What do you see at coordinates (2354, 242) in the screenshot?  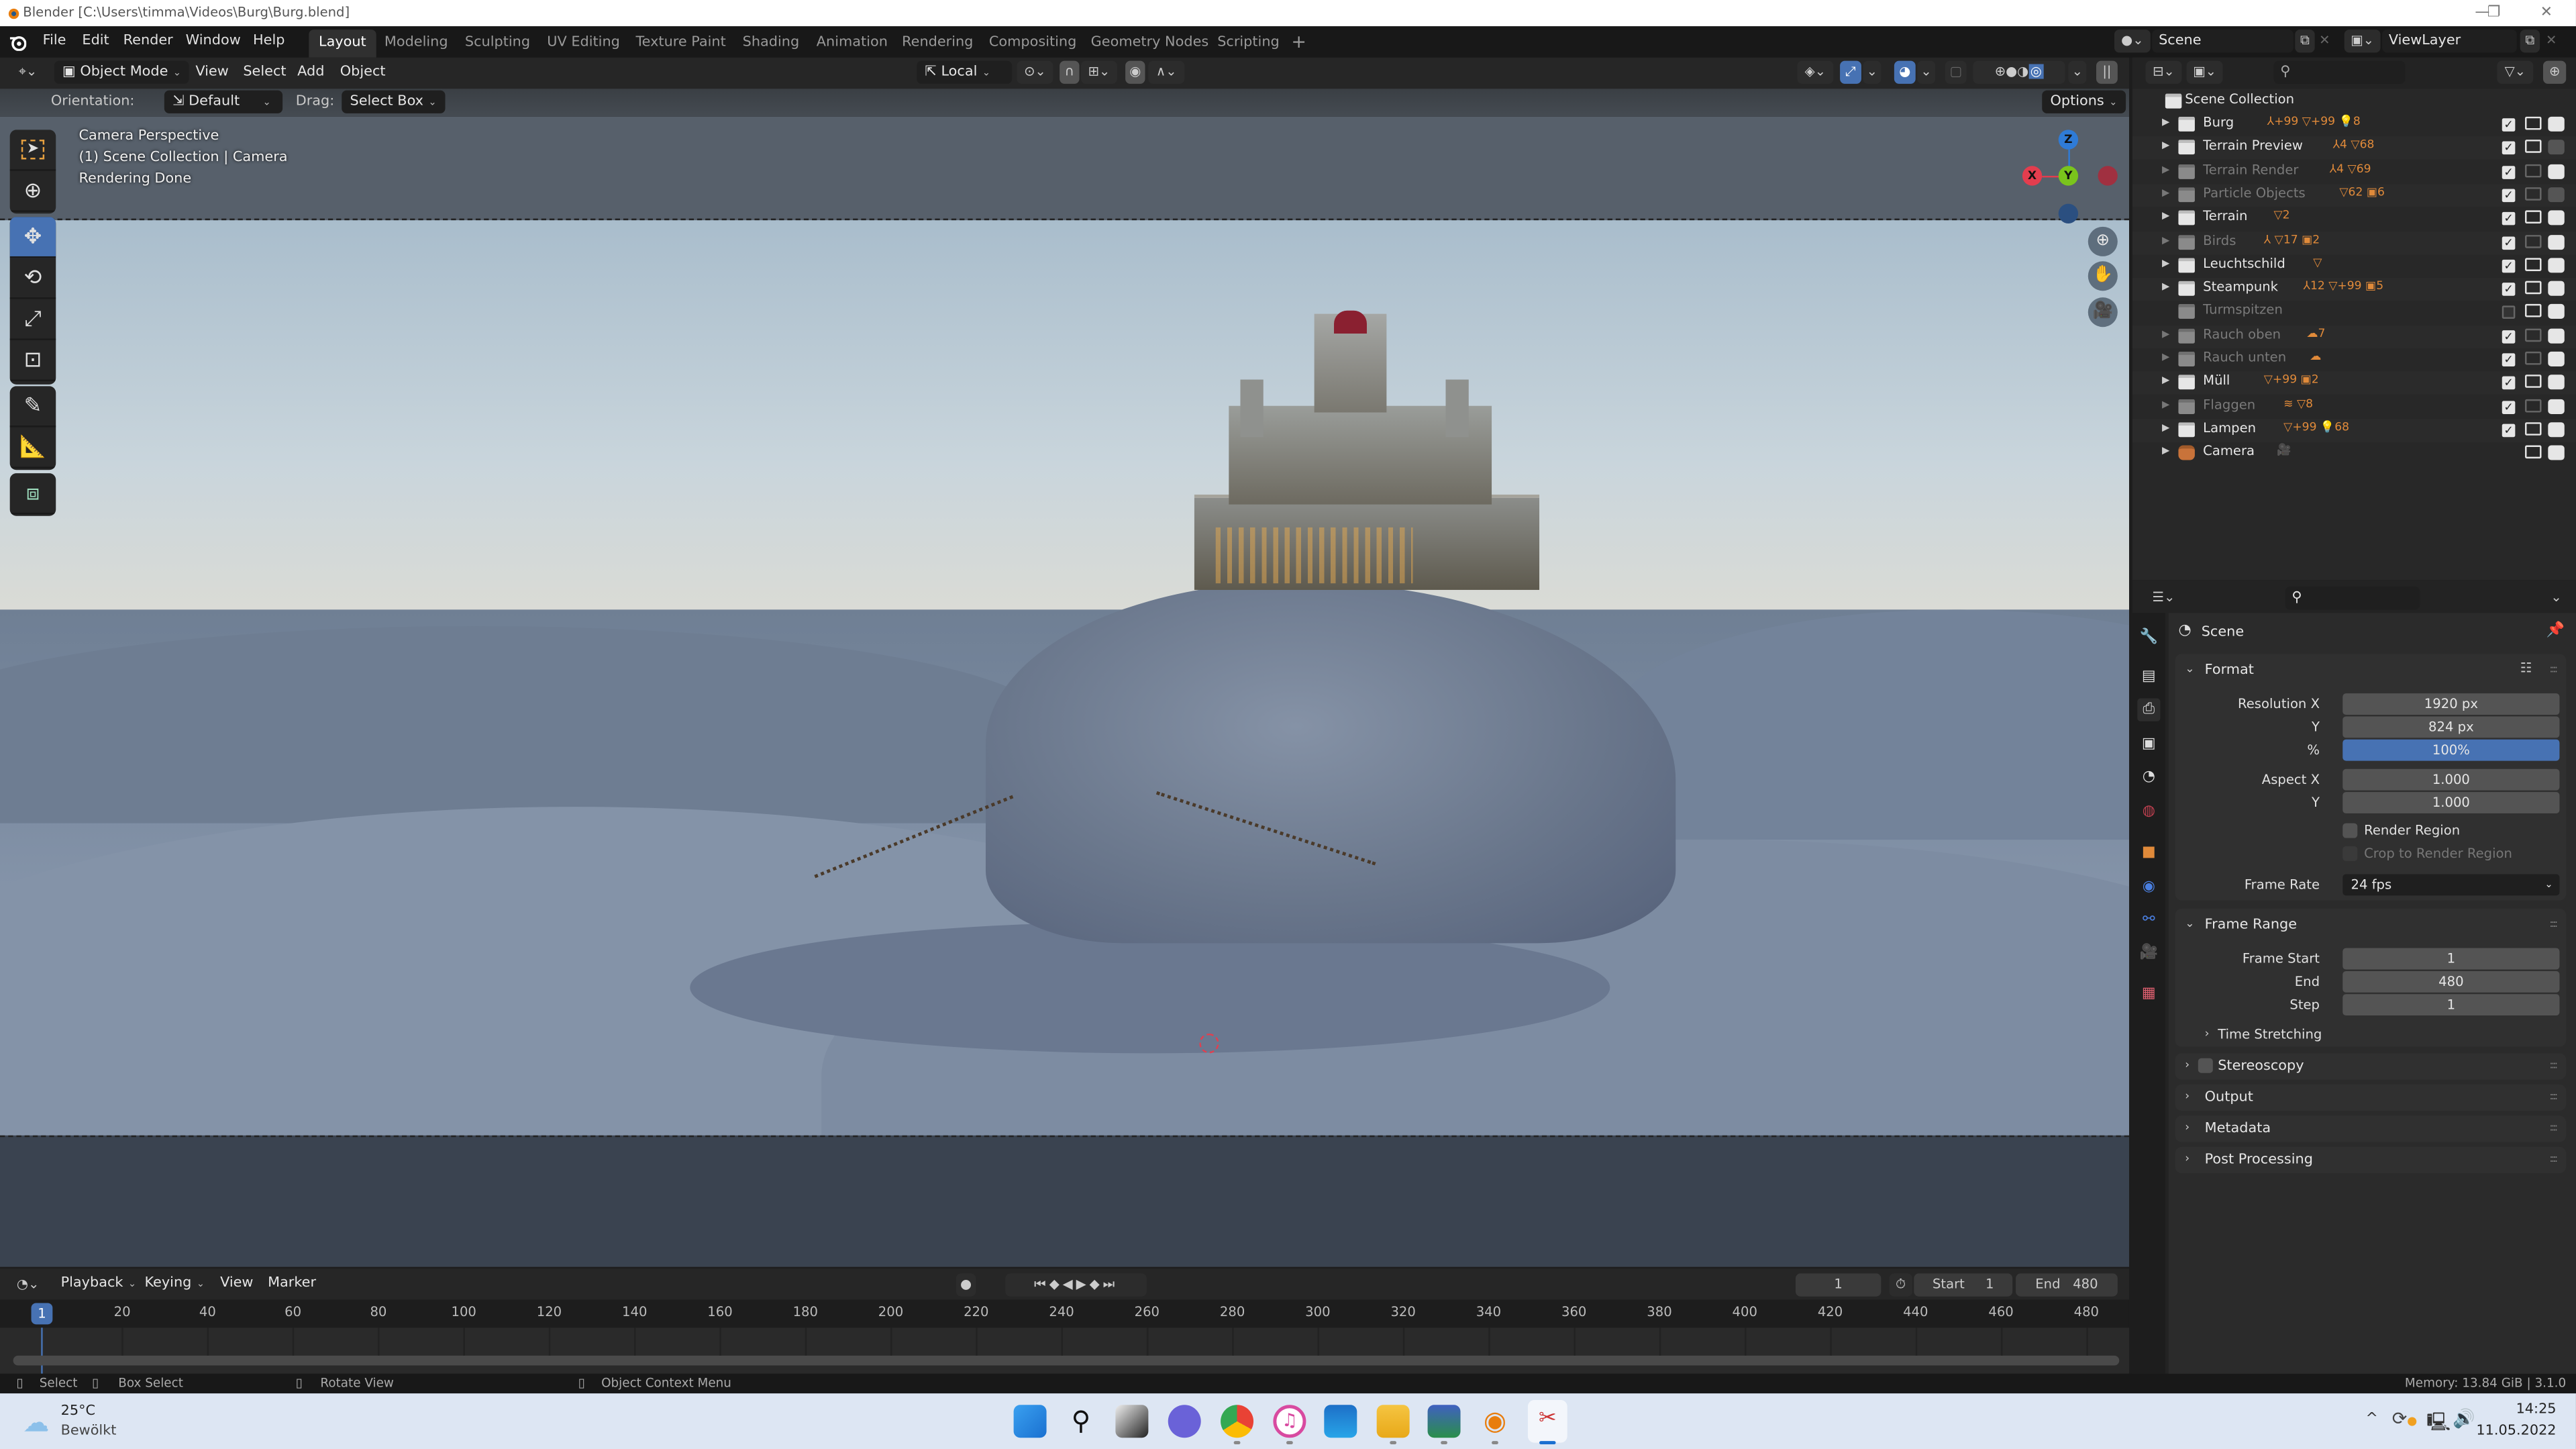 I see `outliner-item: ▶ Birds ⅄ ▽17 ▣2 ✓` at bounding box center [2354, 242].